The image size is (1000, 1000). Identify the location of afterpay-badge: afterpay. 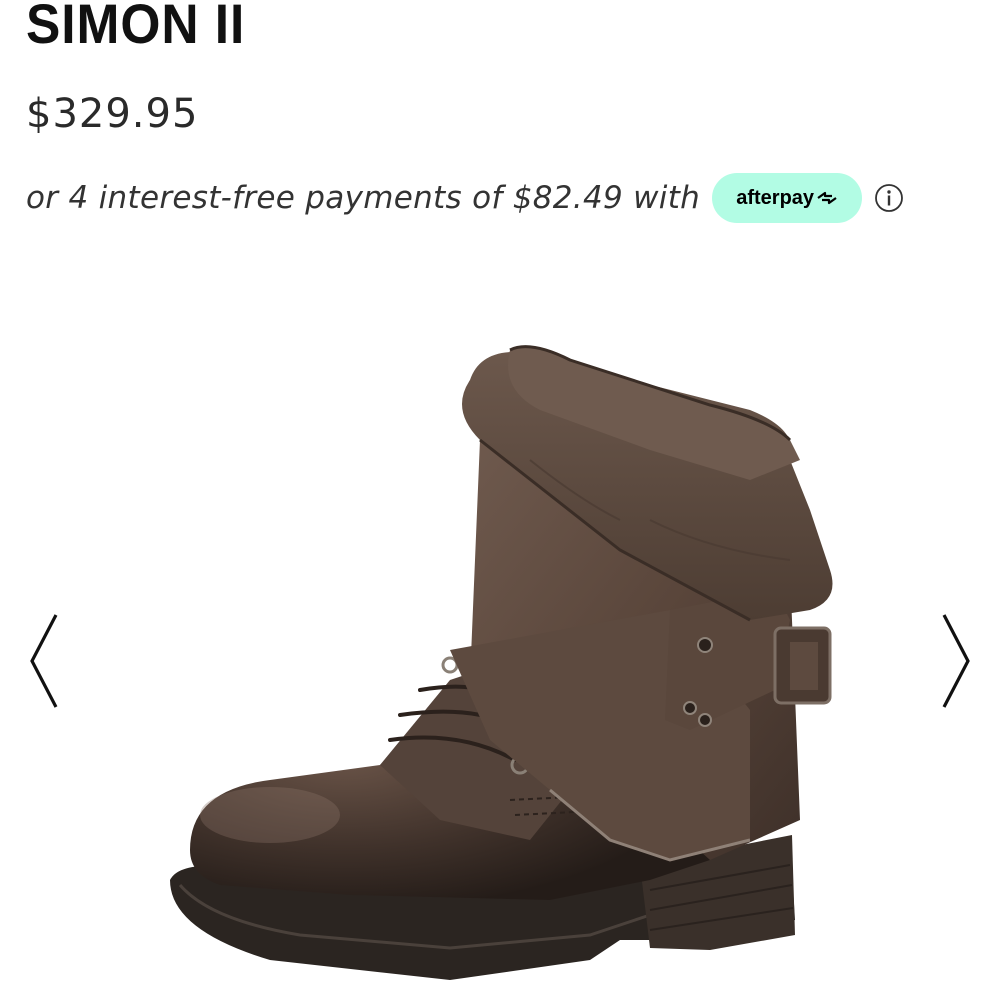
(787, 198).